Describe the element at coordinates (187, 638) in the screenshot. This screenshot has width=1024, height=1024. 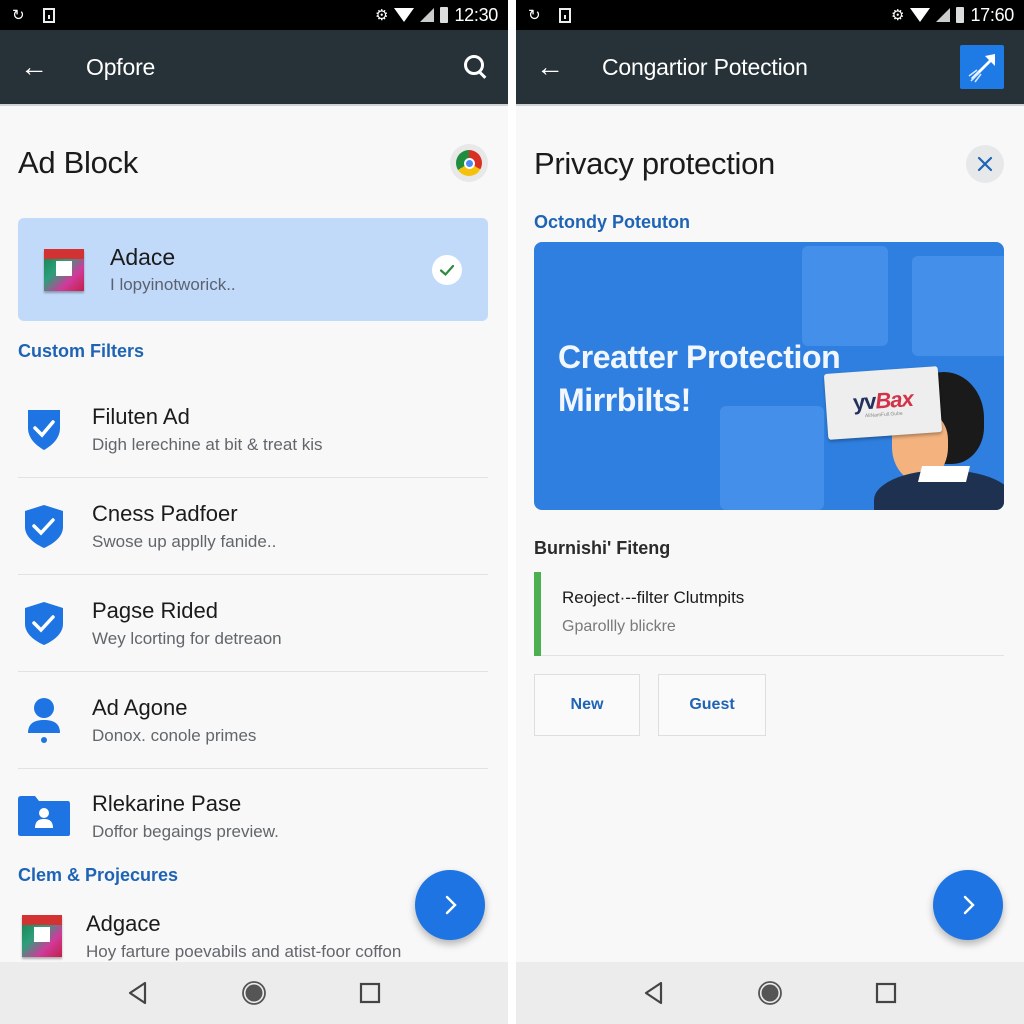
I see `item-subtitle: Wey lcorting for detreaon` at that location.